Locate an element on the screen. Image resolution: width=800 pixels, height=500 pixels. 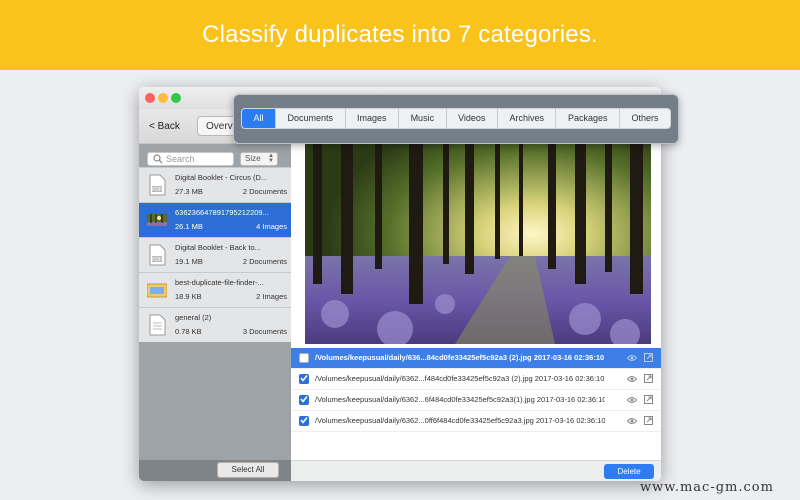
file-group-count: 2 Images is located at coordinates (271, 296).